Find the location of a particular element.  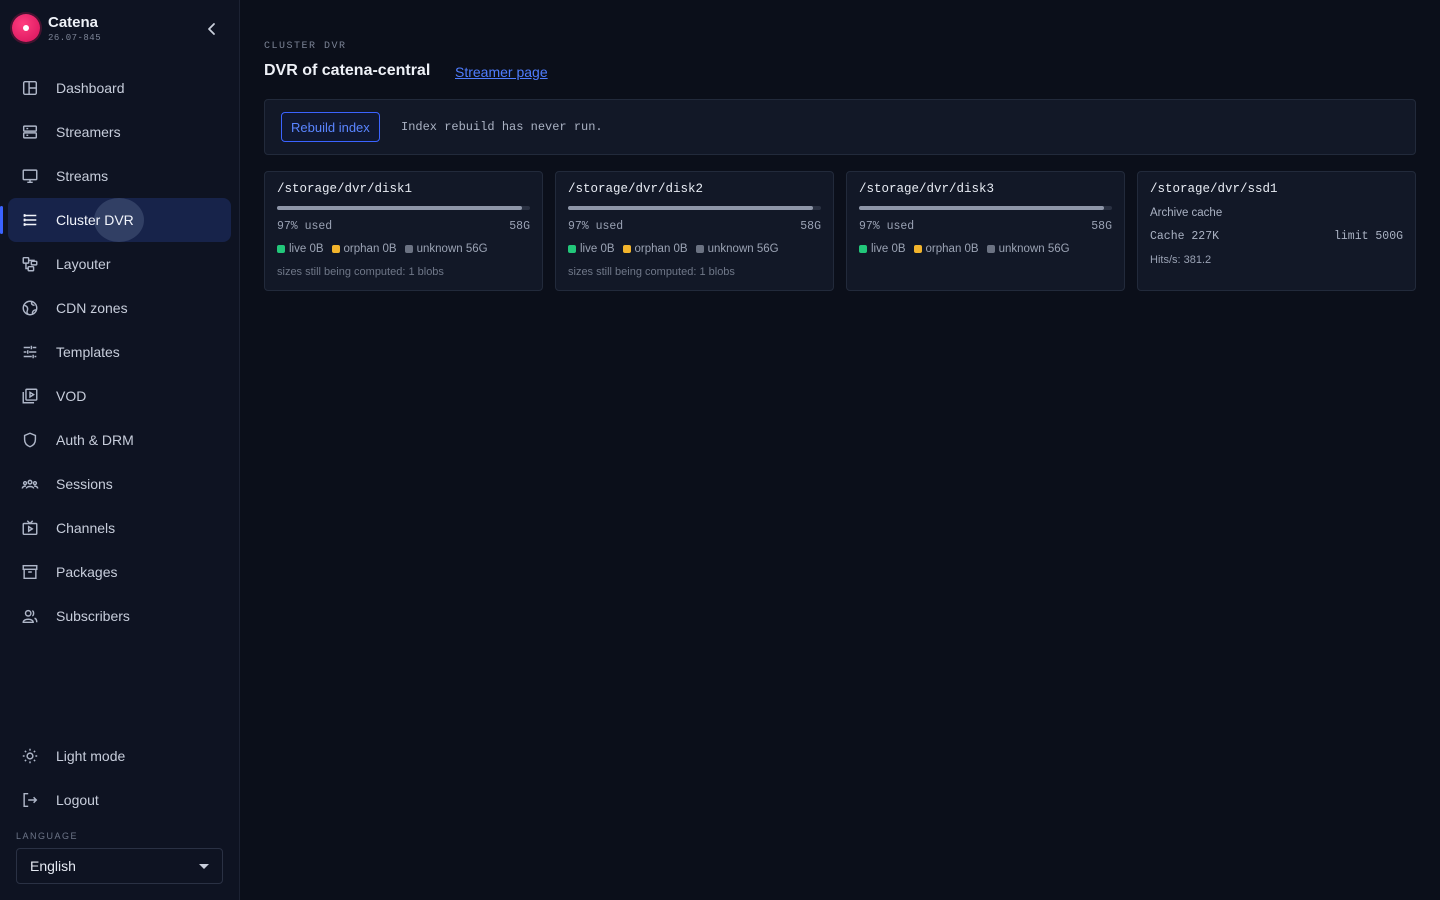

group-icon is located at coordinates (30, 484).